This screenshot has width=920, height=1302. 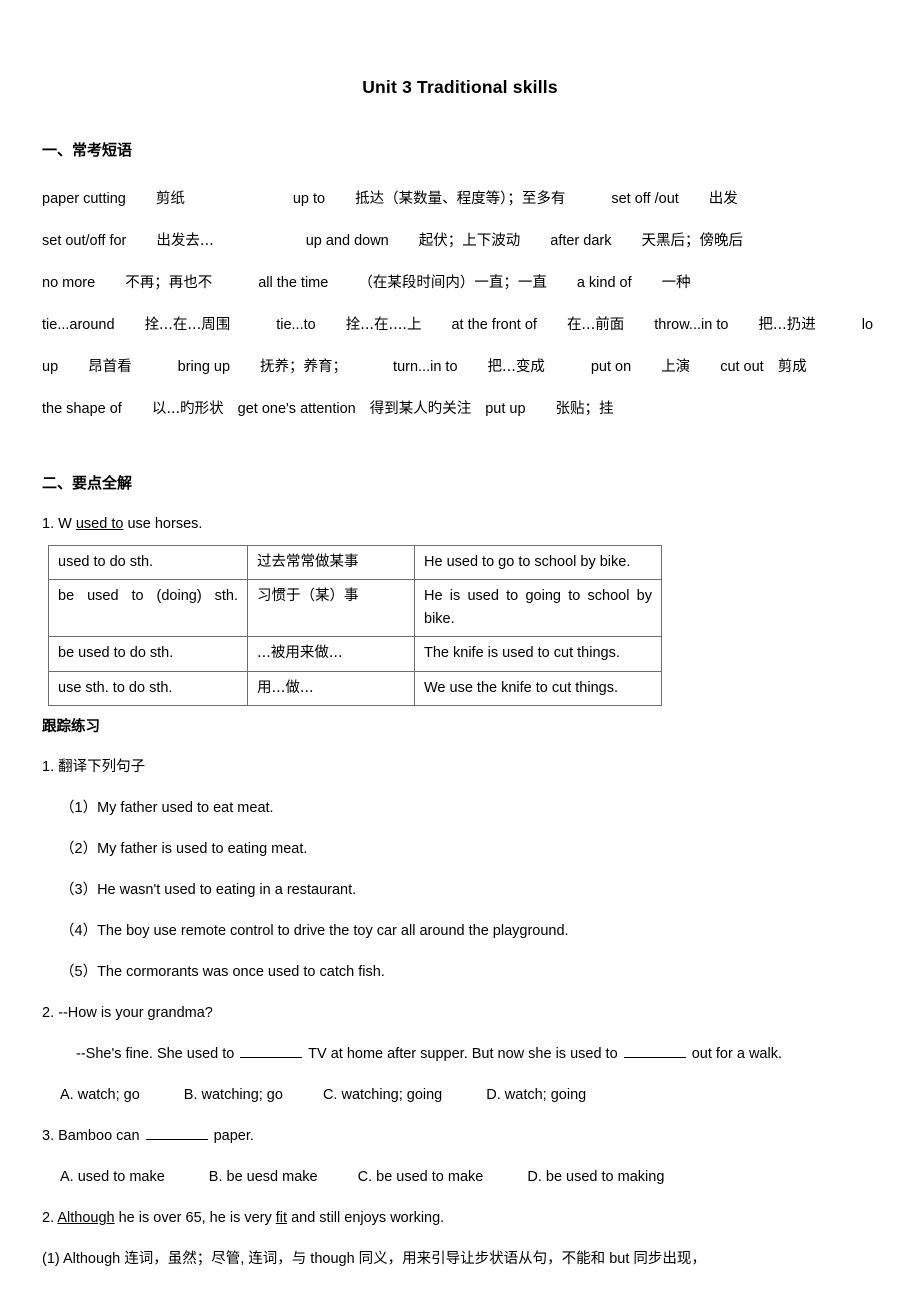 I want to click on exercise-3-option-c: C. be used to make, so click(x=421, y=1177).